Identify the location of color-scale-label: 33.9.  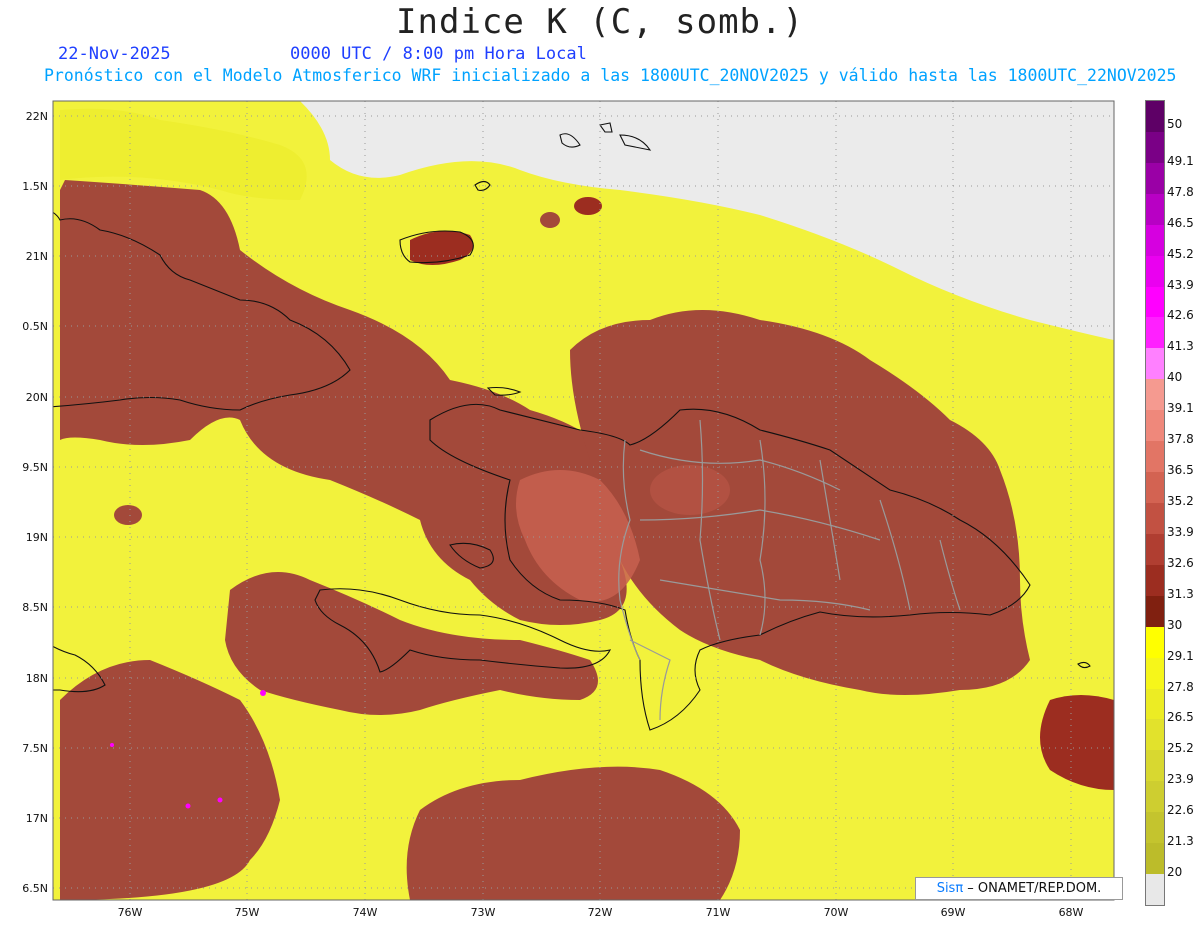
(1180, 531).